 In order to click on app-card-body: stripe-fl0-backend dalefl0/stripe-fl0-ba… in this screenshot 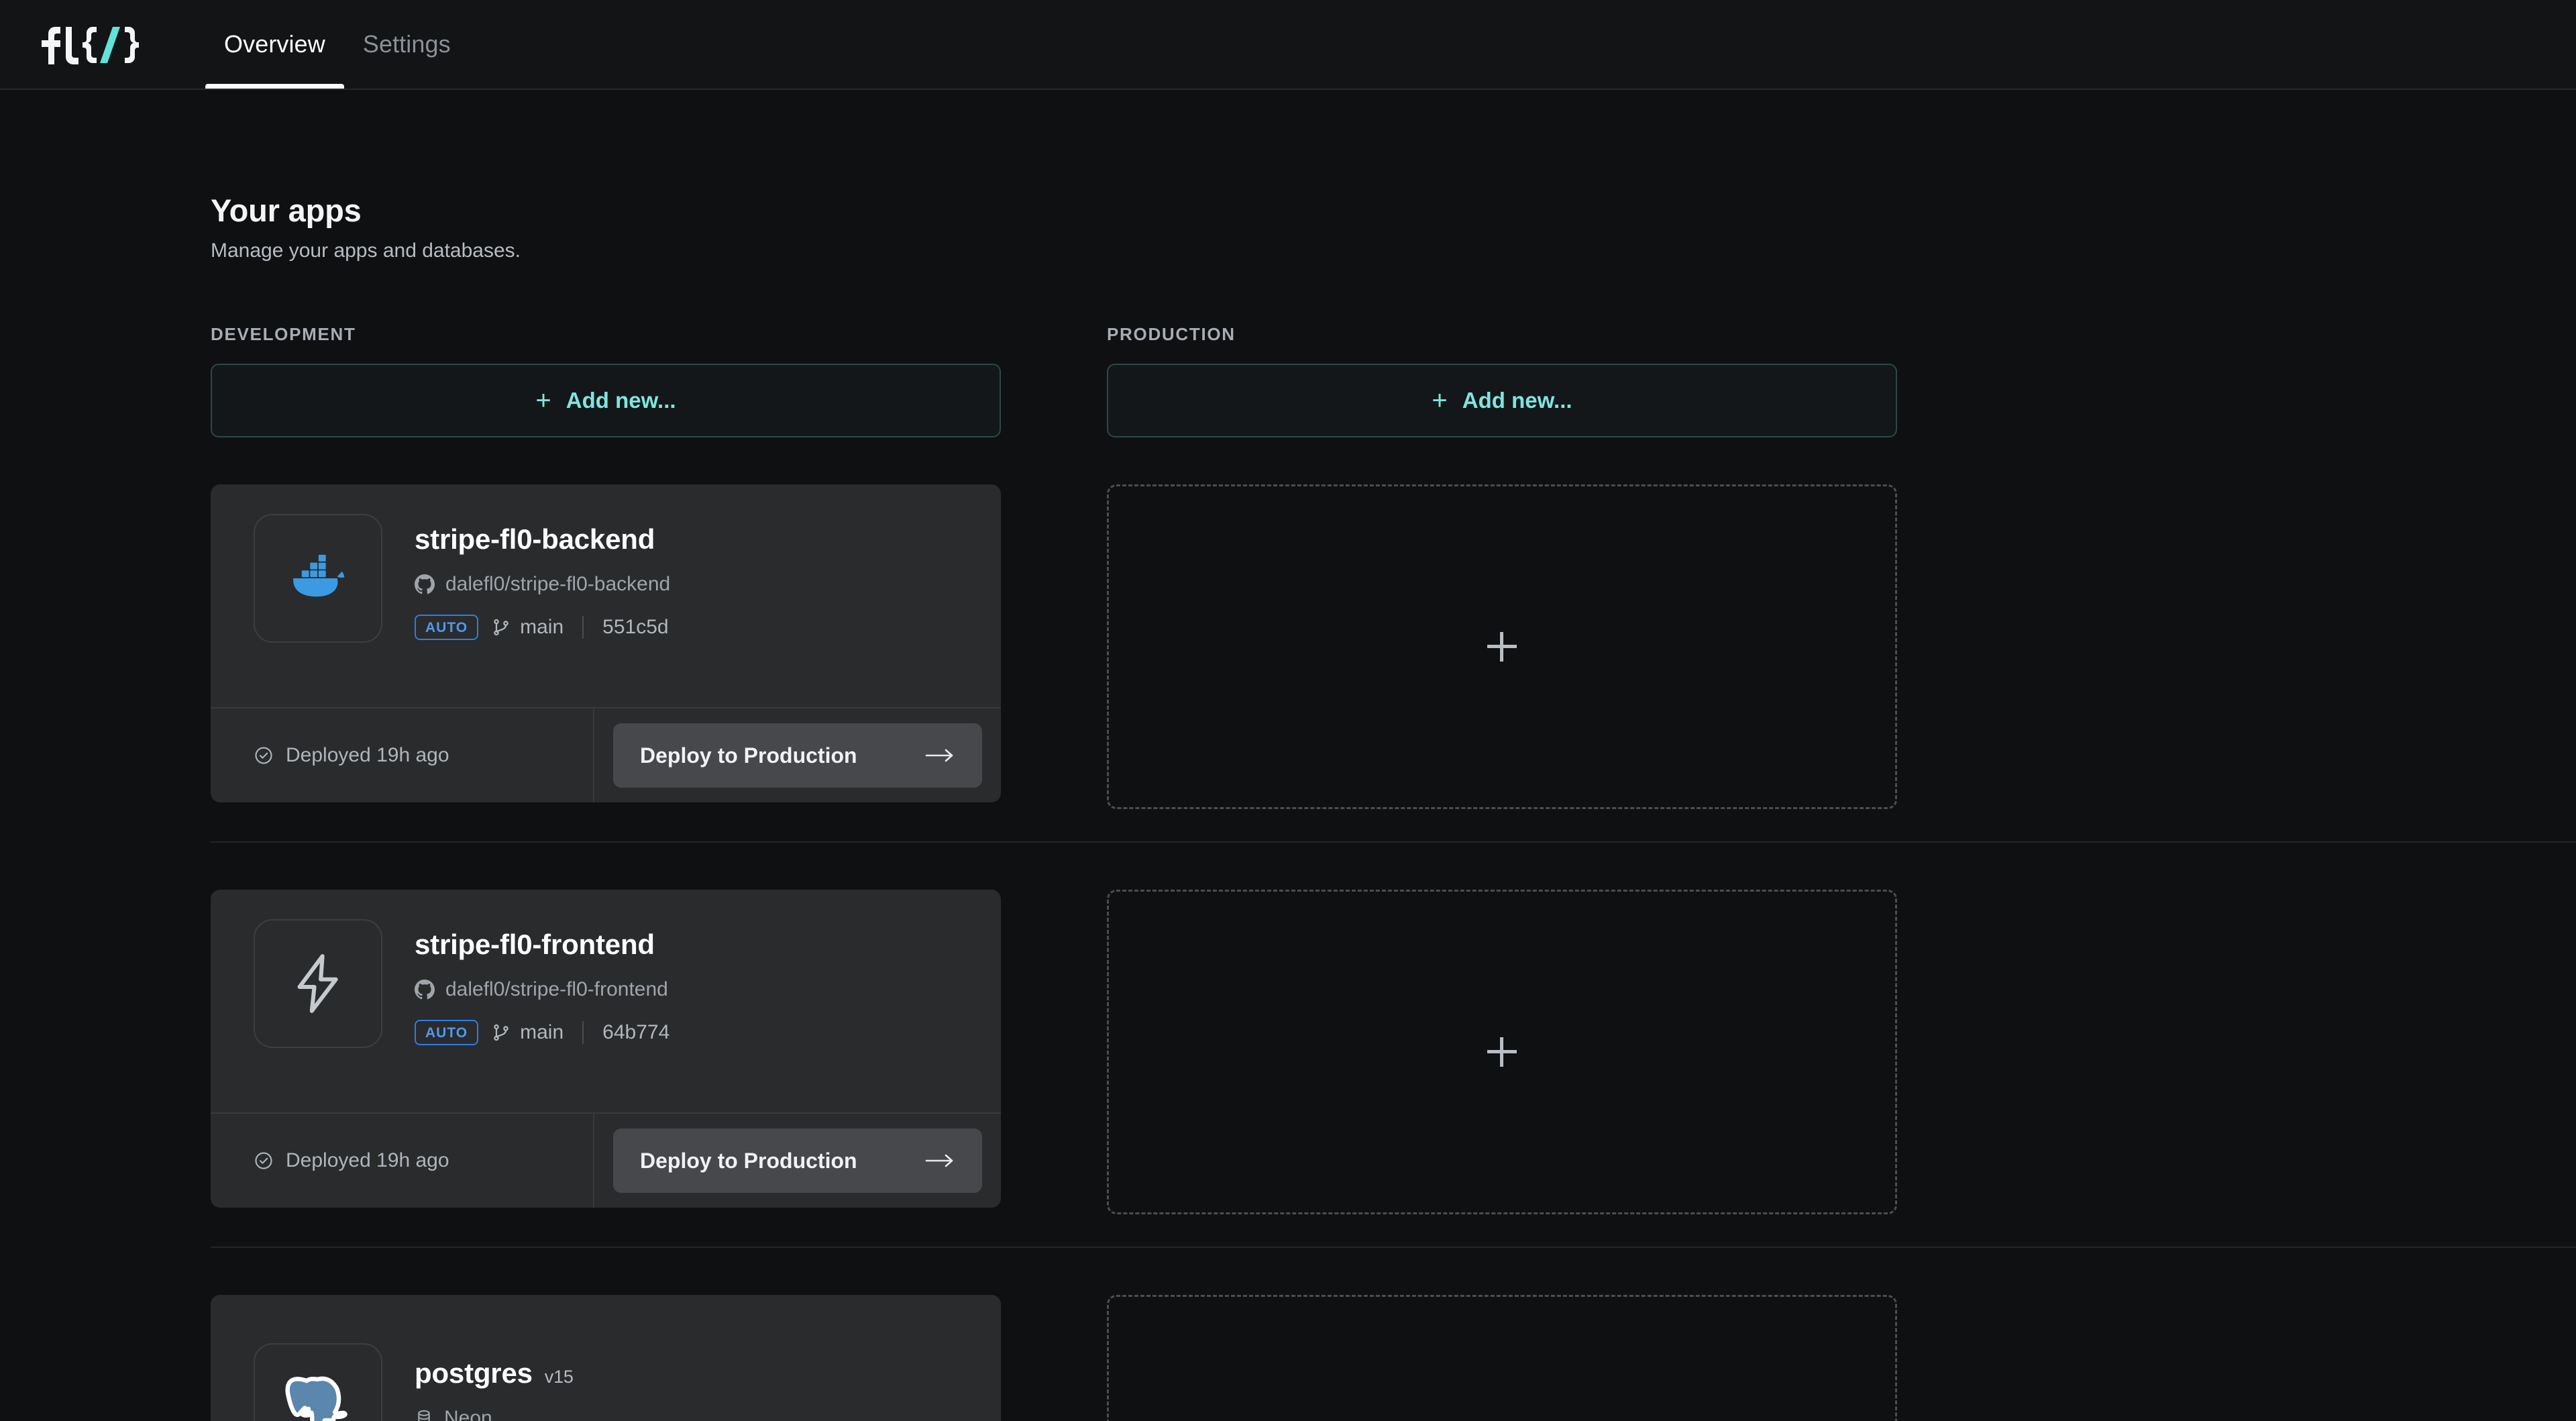, I will do `click(606, 595)`.